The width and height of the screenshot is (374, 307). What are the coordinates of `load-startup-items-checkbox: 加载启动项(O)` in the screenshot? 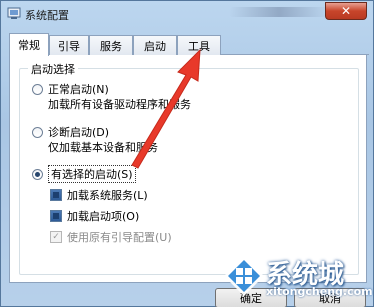 It's located at (94, 216).